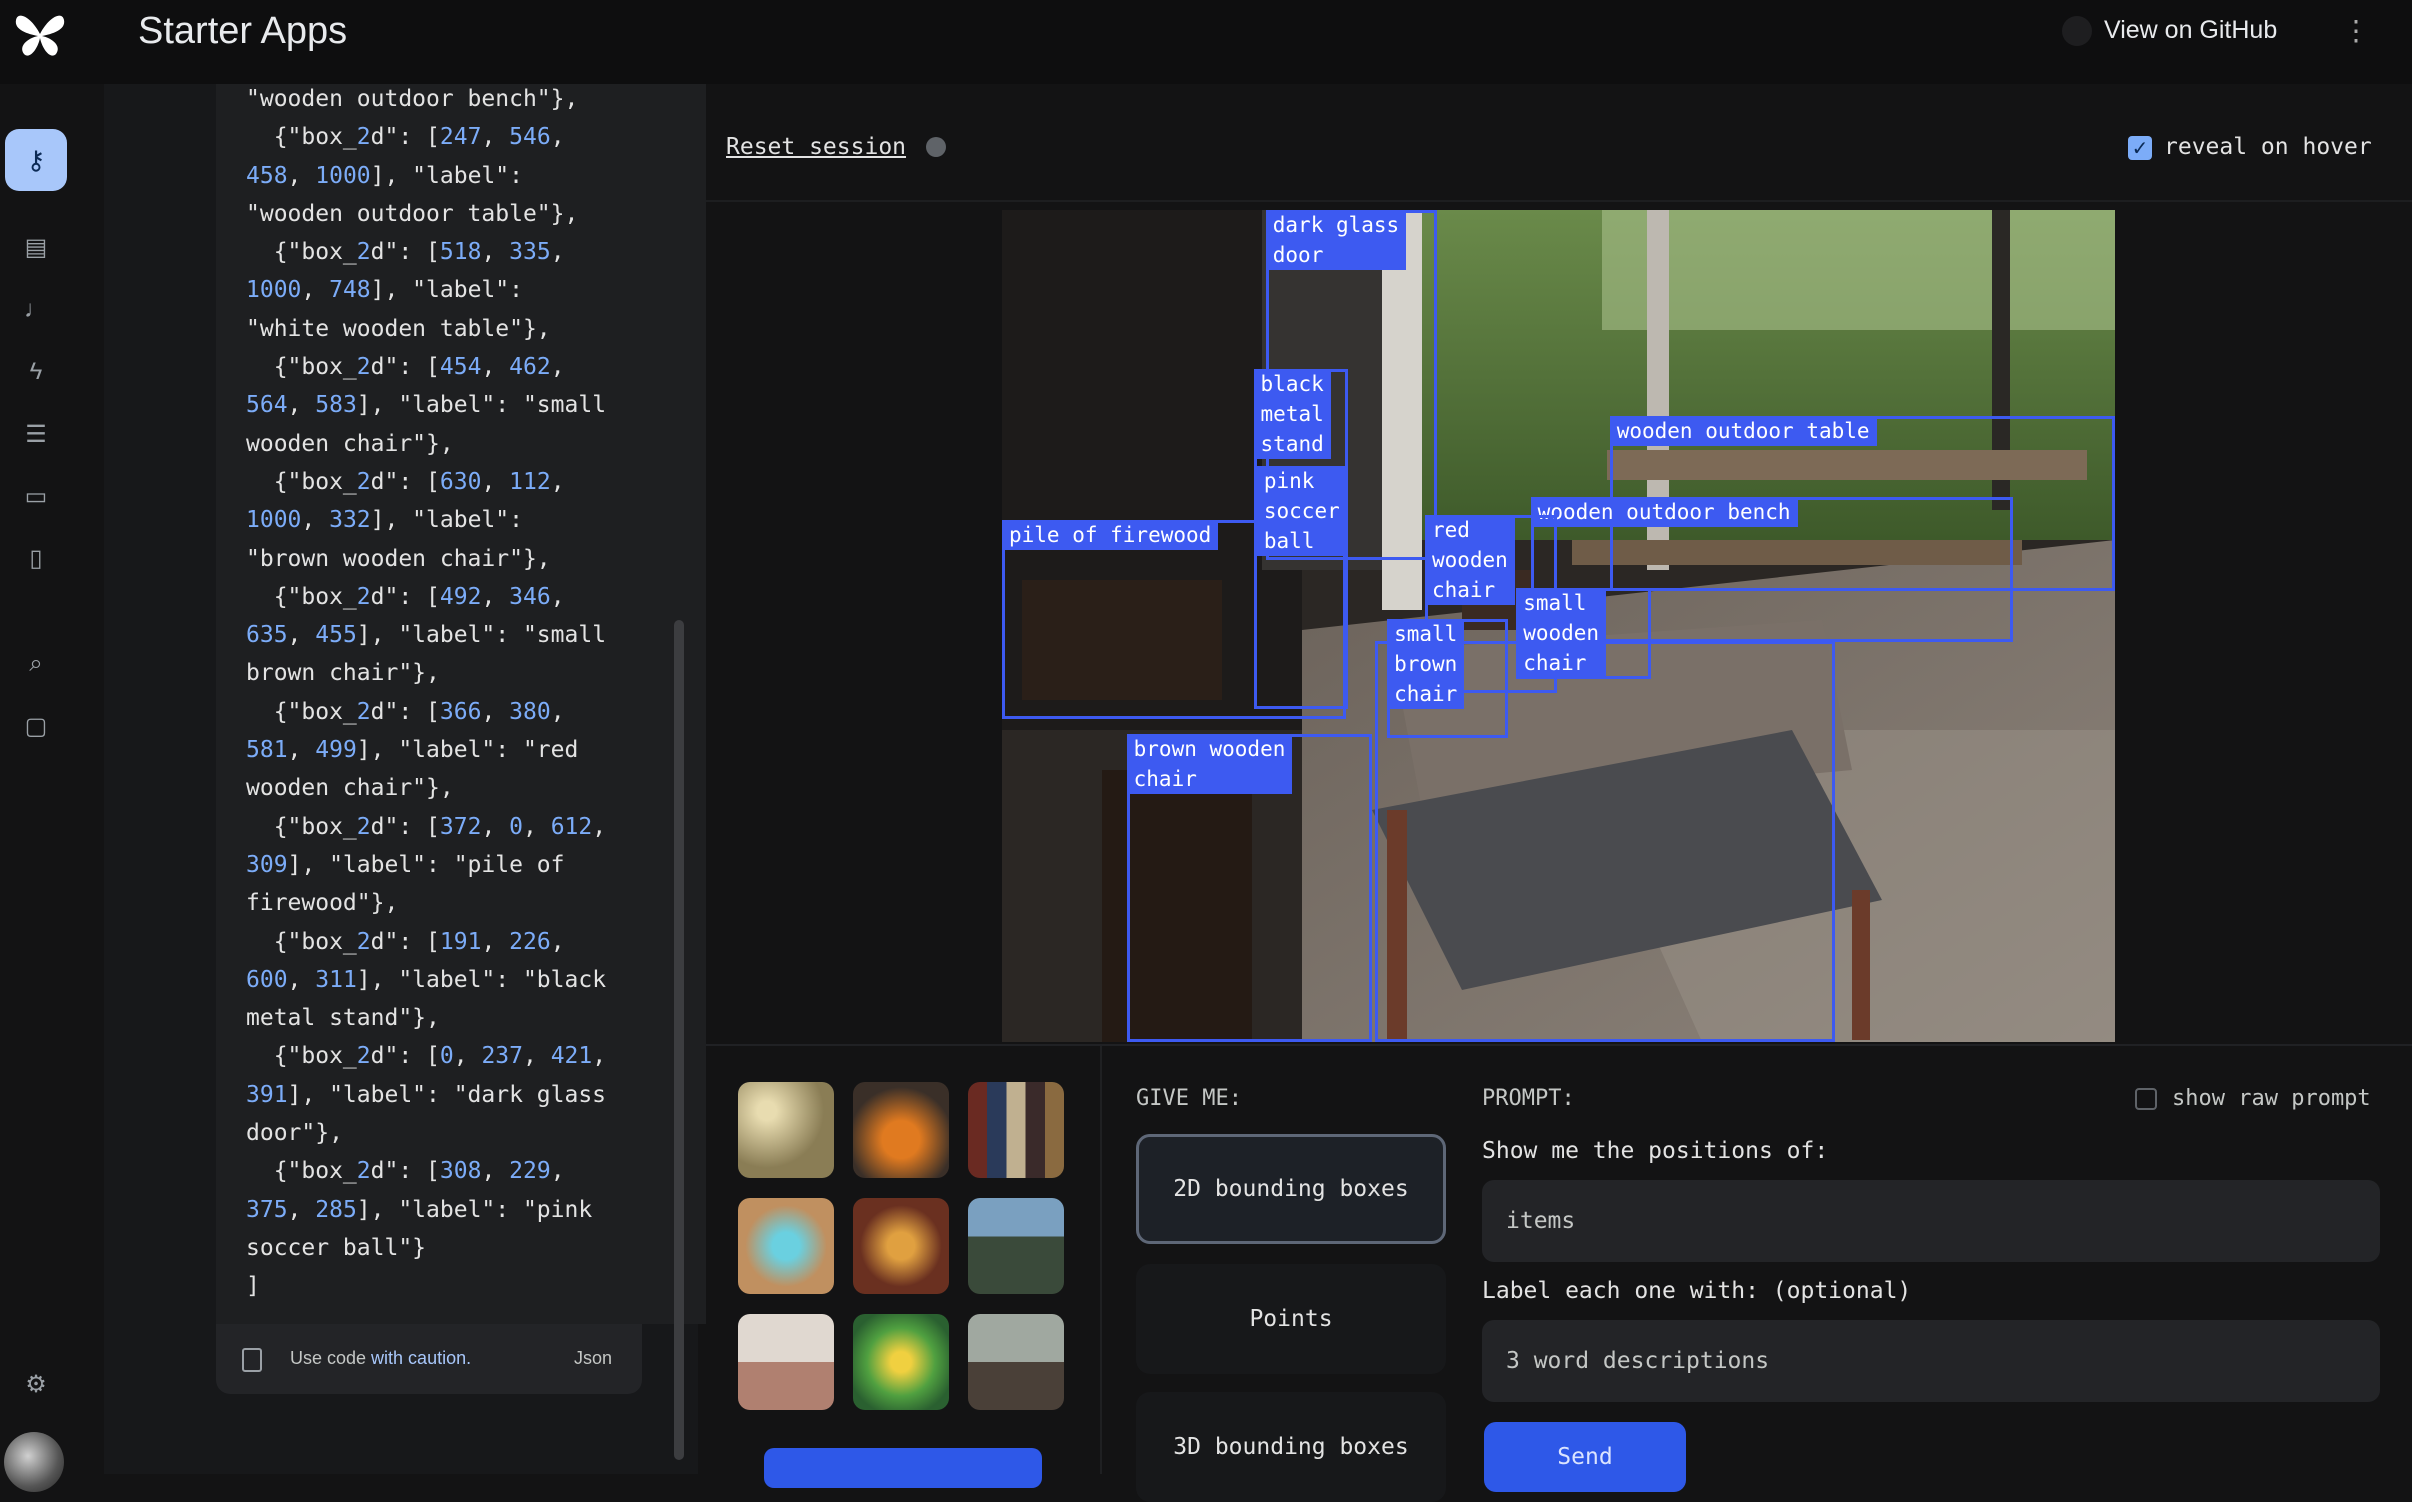  What do you see at coordinates (36, 434) in the screenshot?
I see `tune-icon: ☰` at bounding box center [36, 434].